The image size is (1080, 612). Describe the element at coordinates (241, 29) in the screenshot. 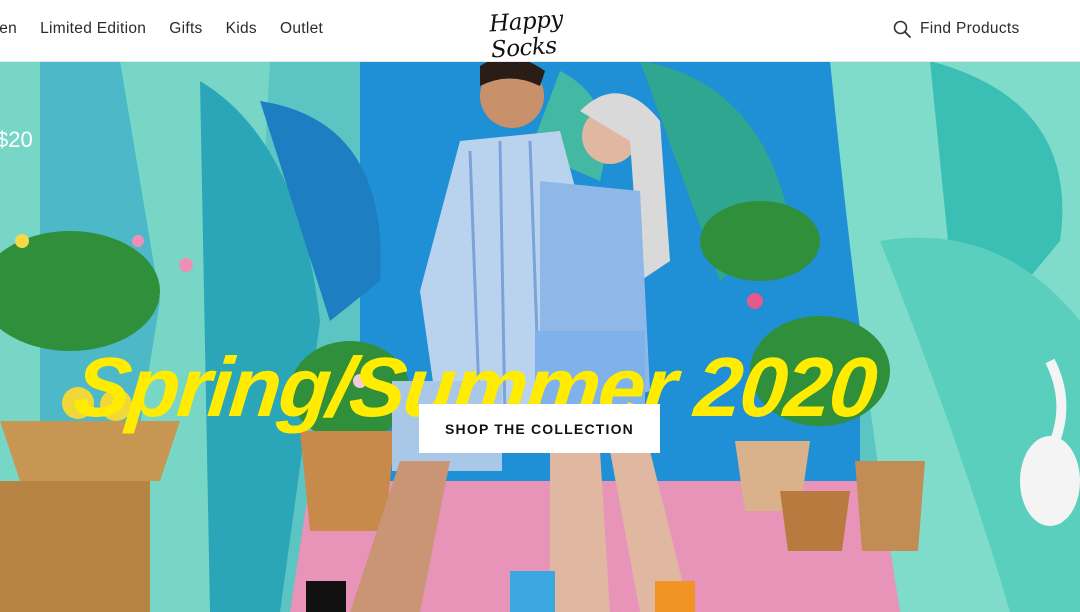

I see `nav-item-kids: Kids` at that location.